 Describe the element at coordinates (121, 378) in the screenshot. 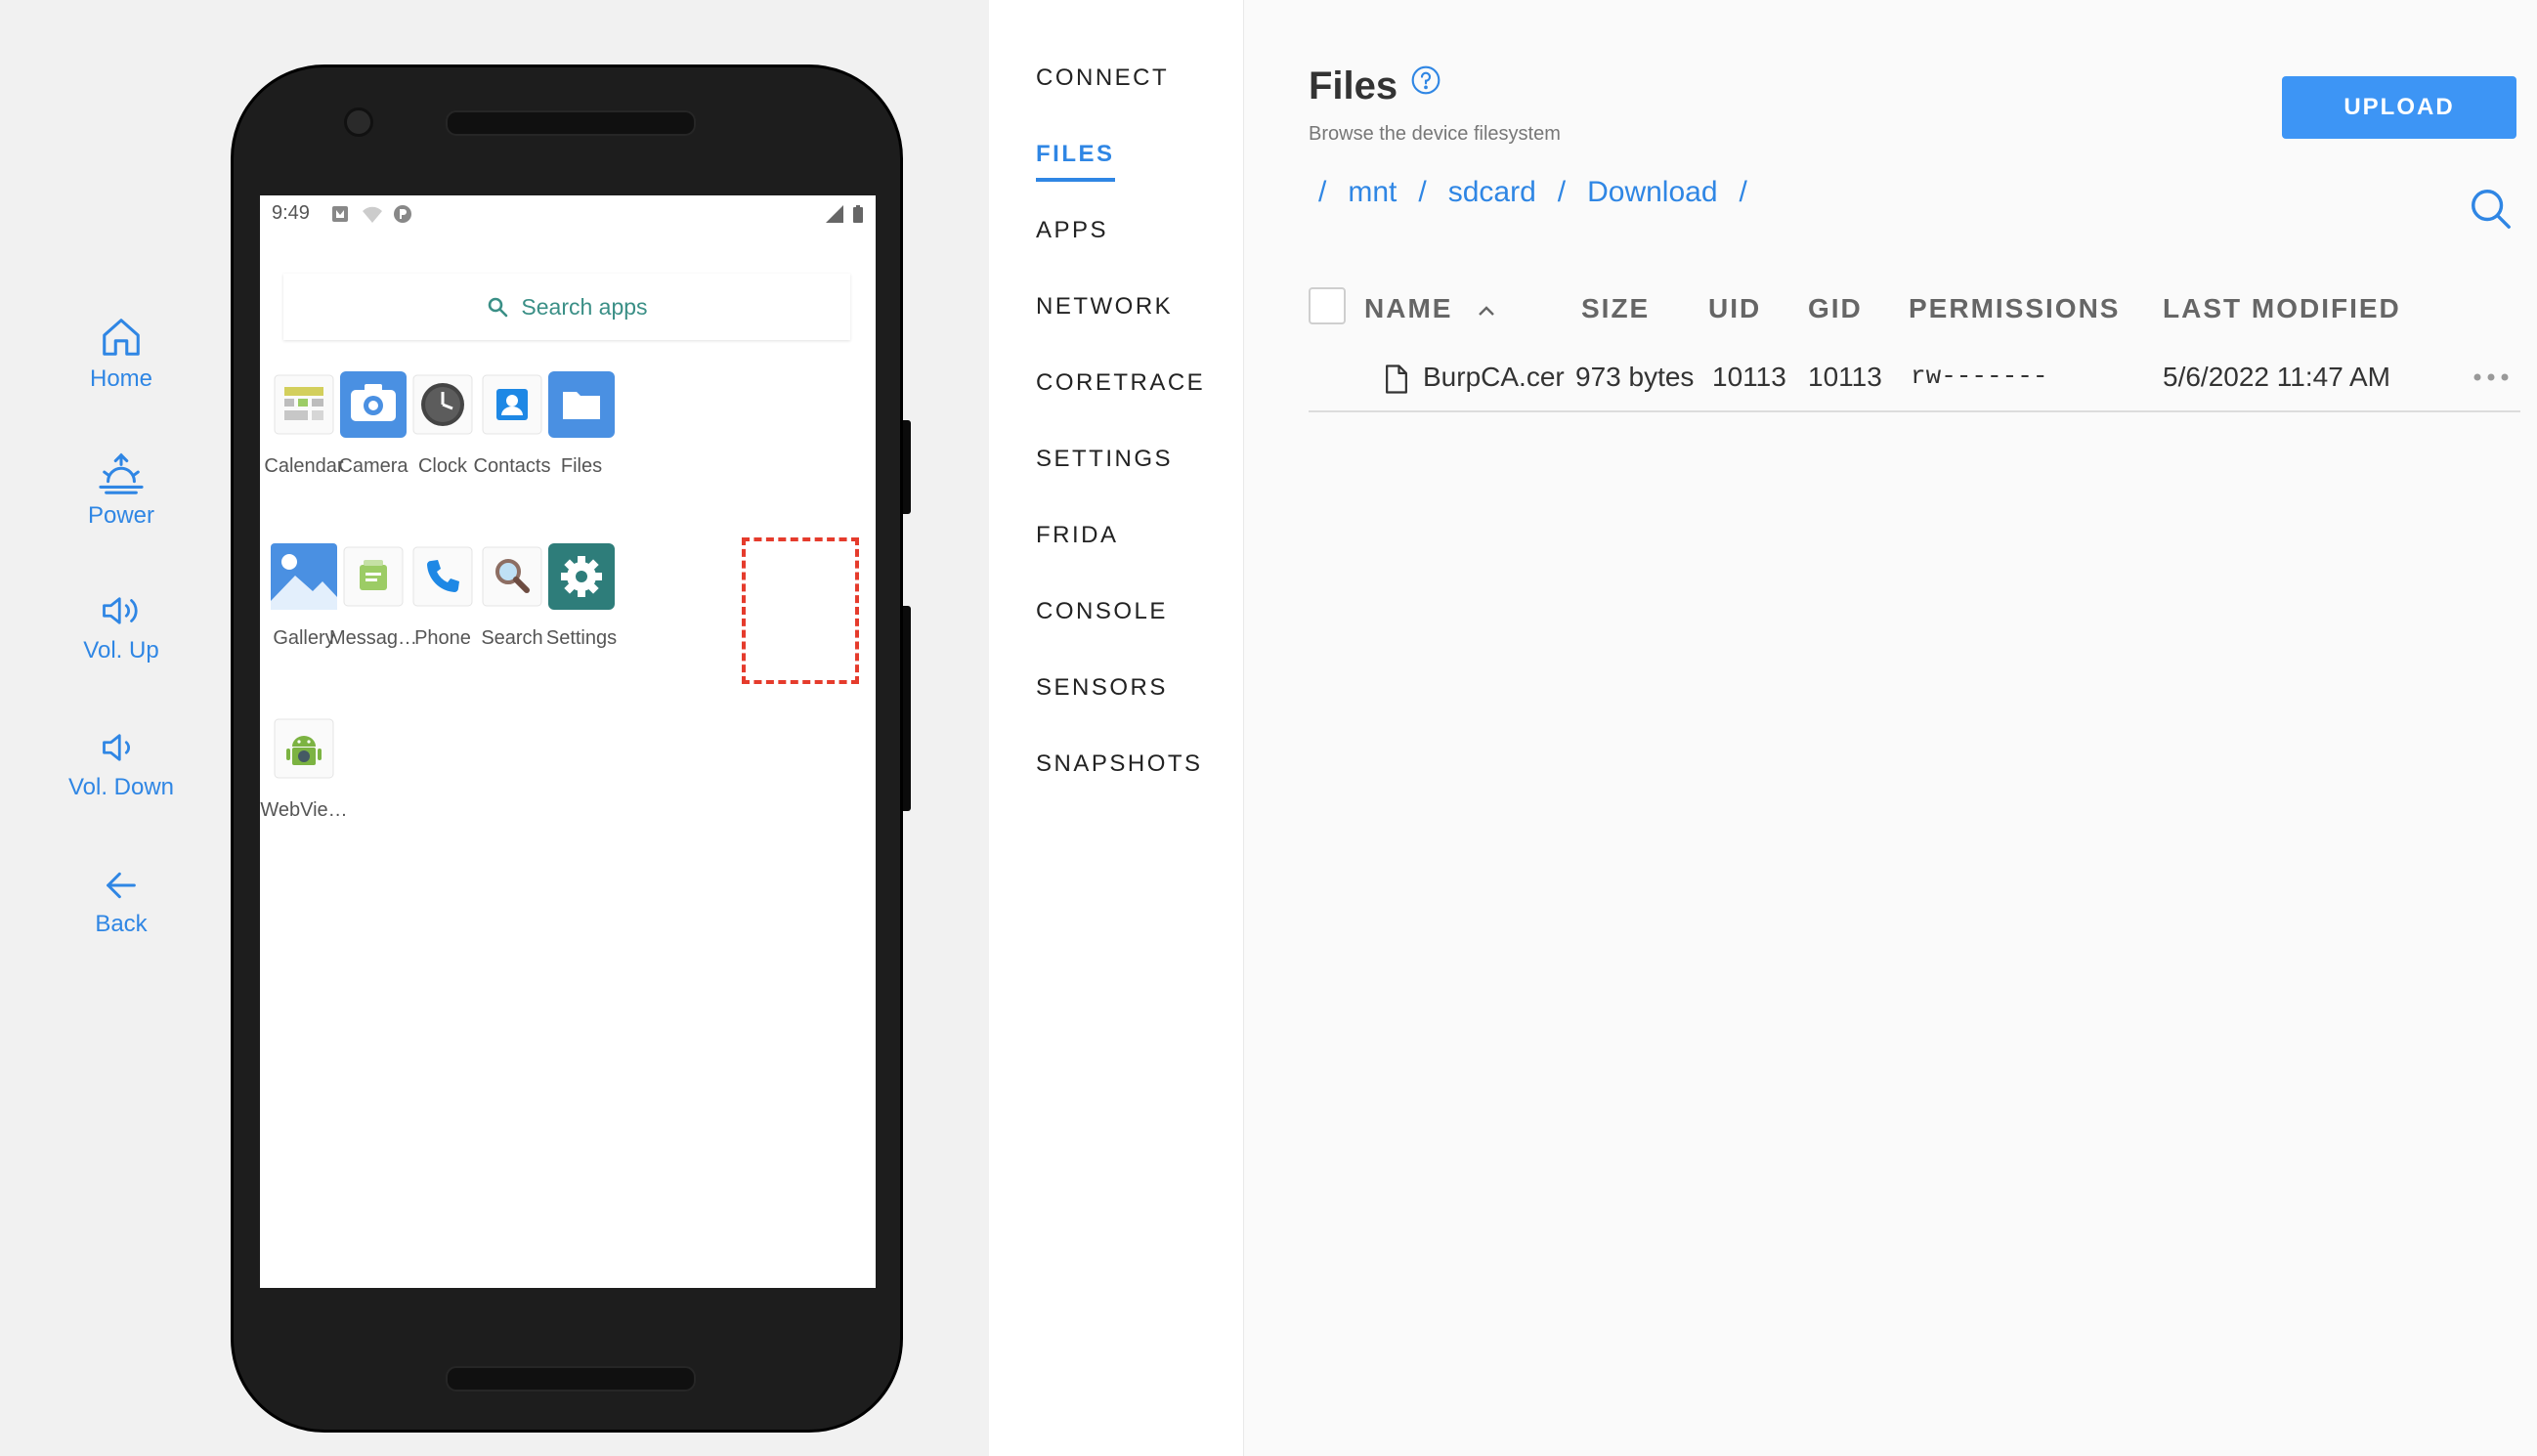

I see `home-label: Home` at that location.